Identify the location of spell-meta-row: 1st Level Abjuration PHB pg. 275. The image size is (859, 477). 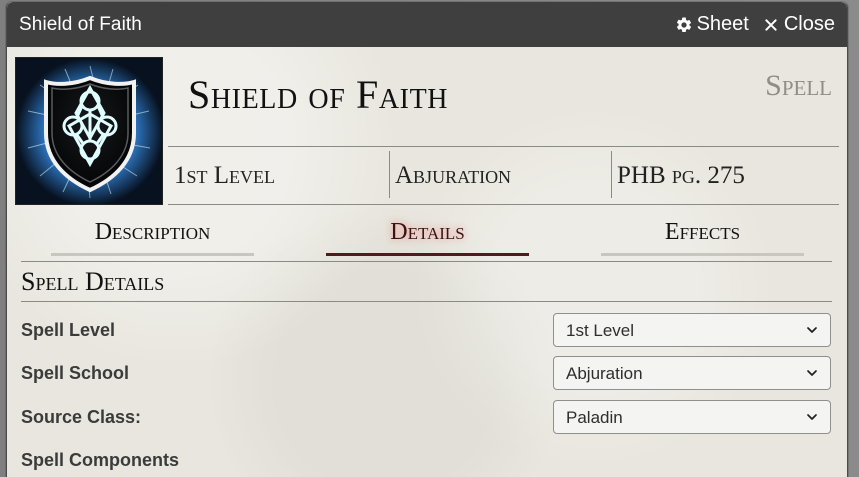
(503, 175).